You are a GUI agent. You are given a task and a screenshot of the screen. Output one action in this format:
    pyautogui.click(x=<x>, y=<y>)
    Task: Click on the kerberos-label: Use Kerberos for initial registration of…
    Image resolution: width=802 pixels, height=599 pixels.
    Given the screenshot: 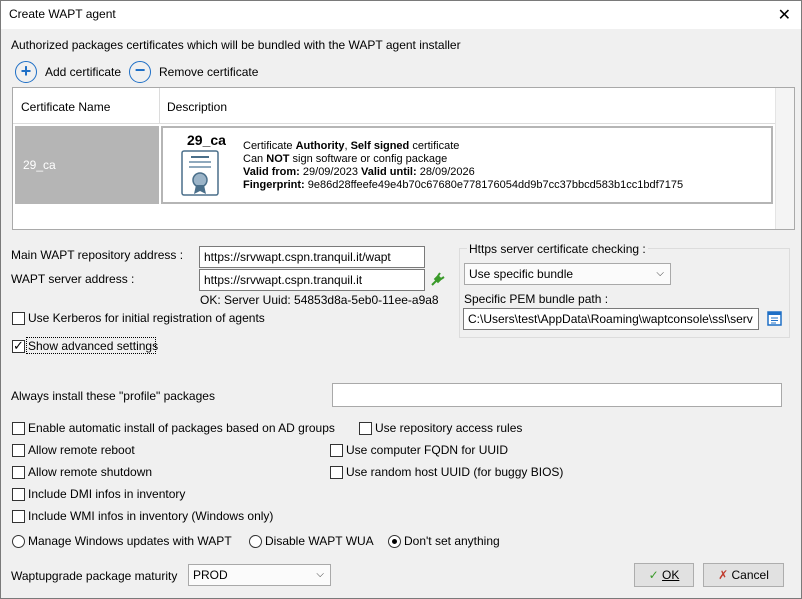 What is the action you would take?
    pyautogui.click(x=146, y=318)
    